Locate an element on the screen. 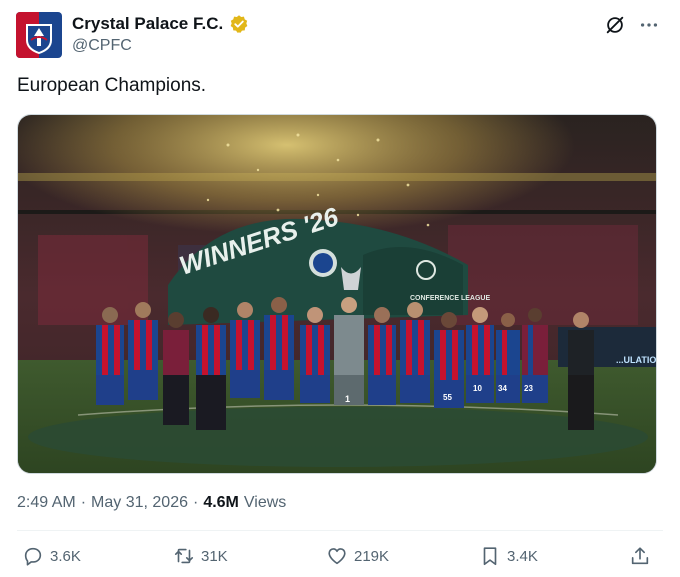 This screenshot has width=680, height=577. repost-icon is located at coordinates (184, 556).